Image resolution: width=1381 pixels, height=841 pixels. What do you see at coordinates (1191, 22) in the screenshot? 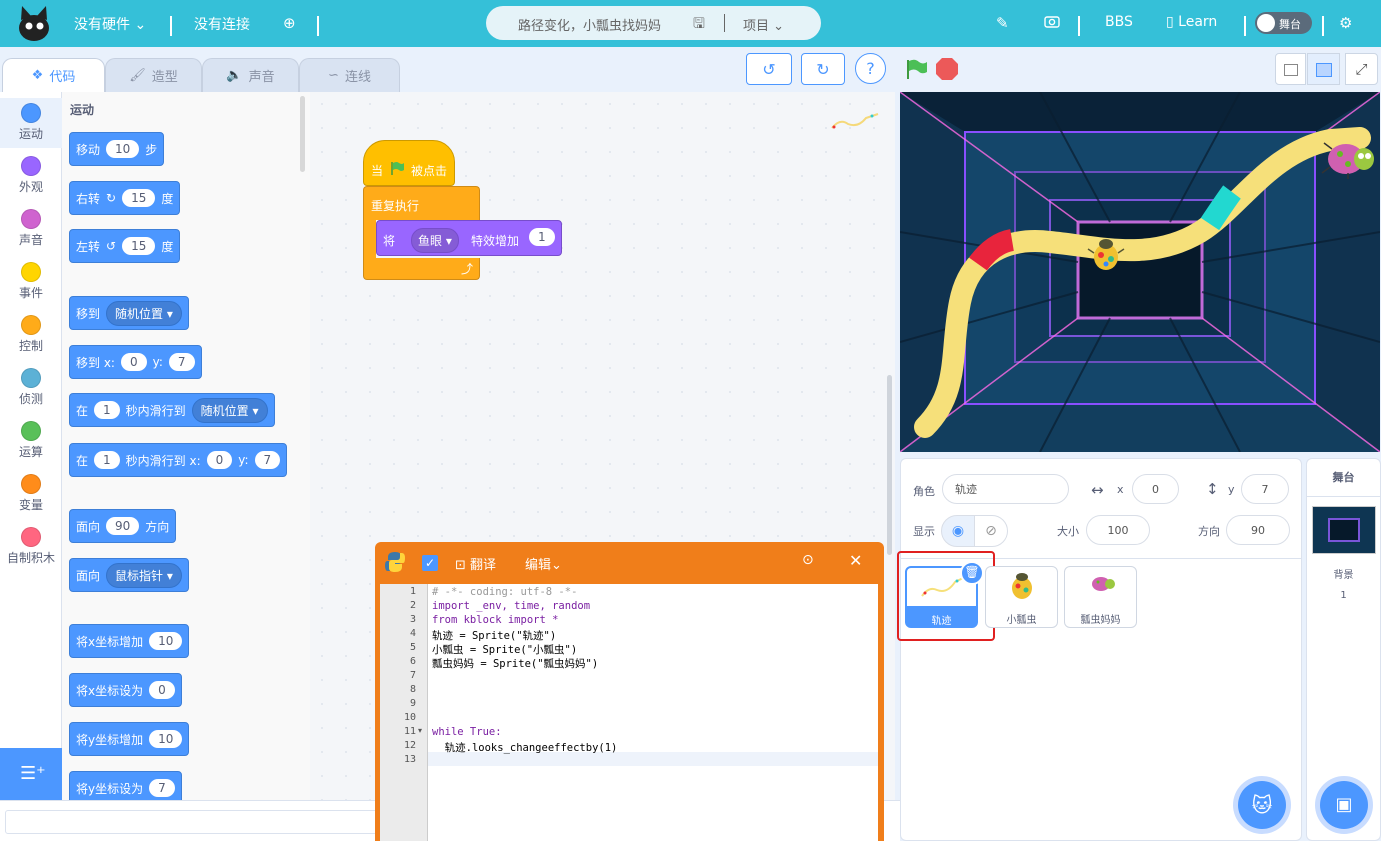
I see `learn-link: ▯ Learn` at bounding box center [1191, 22].